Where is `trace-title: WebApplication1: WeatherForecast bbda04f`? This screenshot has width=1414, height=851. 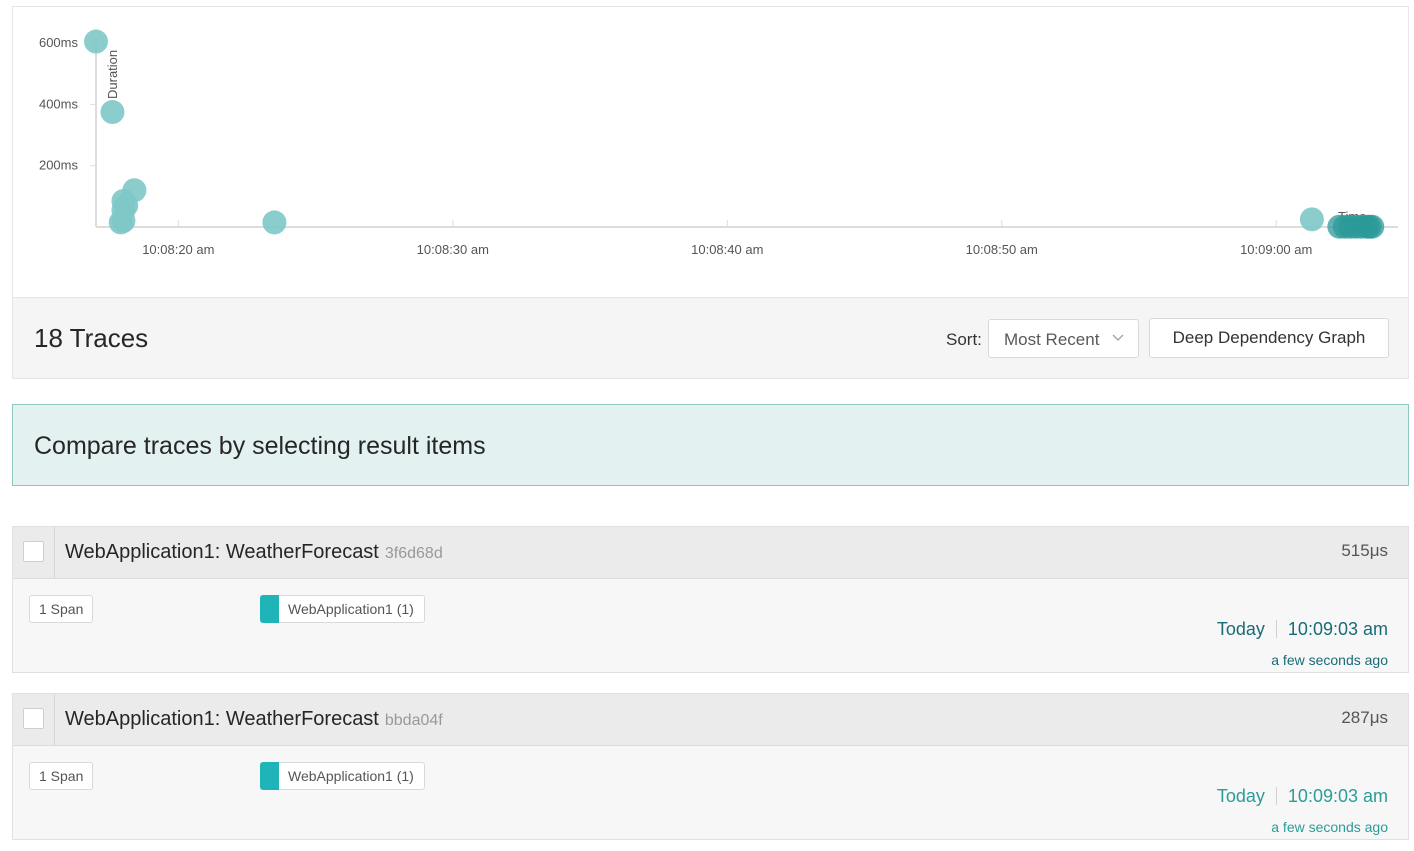 trace-title: WebApplication1: WeatherForecast bbda04f is located at coordinates (254, 719).